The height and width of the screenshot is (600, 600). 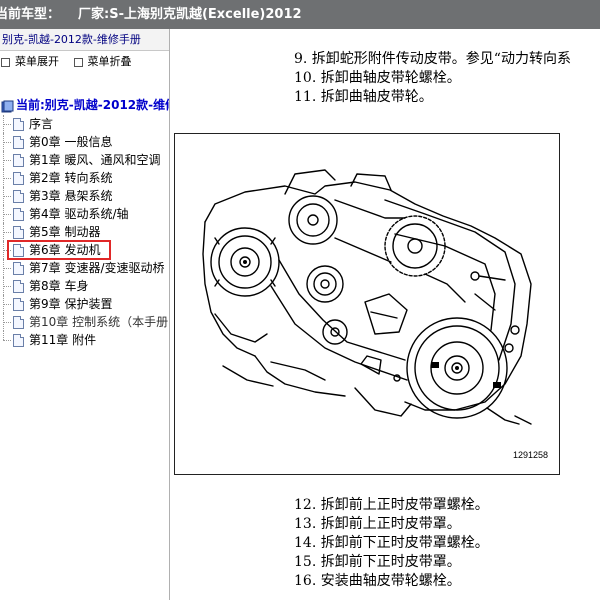 I want to click on tree-item-chapter-6: 第6章 发动机, so click(x=84, y=250).